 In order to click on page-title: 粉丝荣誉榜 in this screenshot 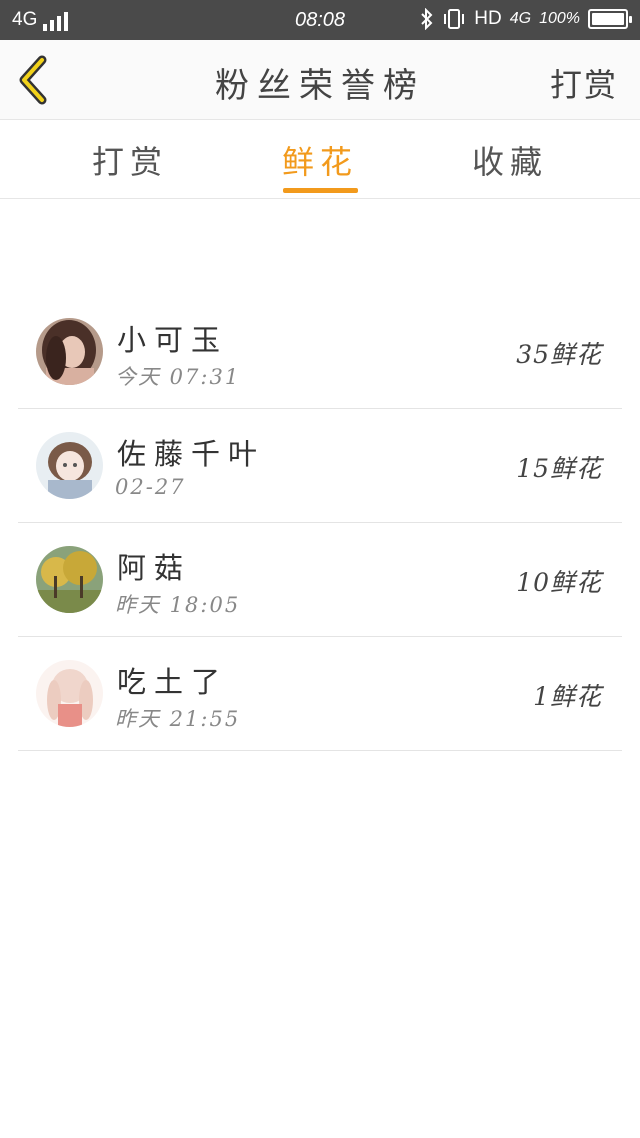, I will do `click(320, 86)`.